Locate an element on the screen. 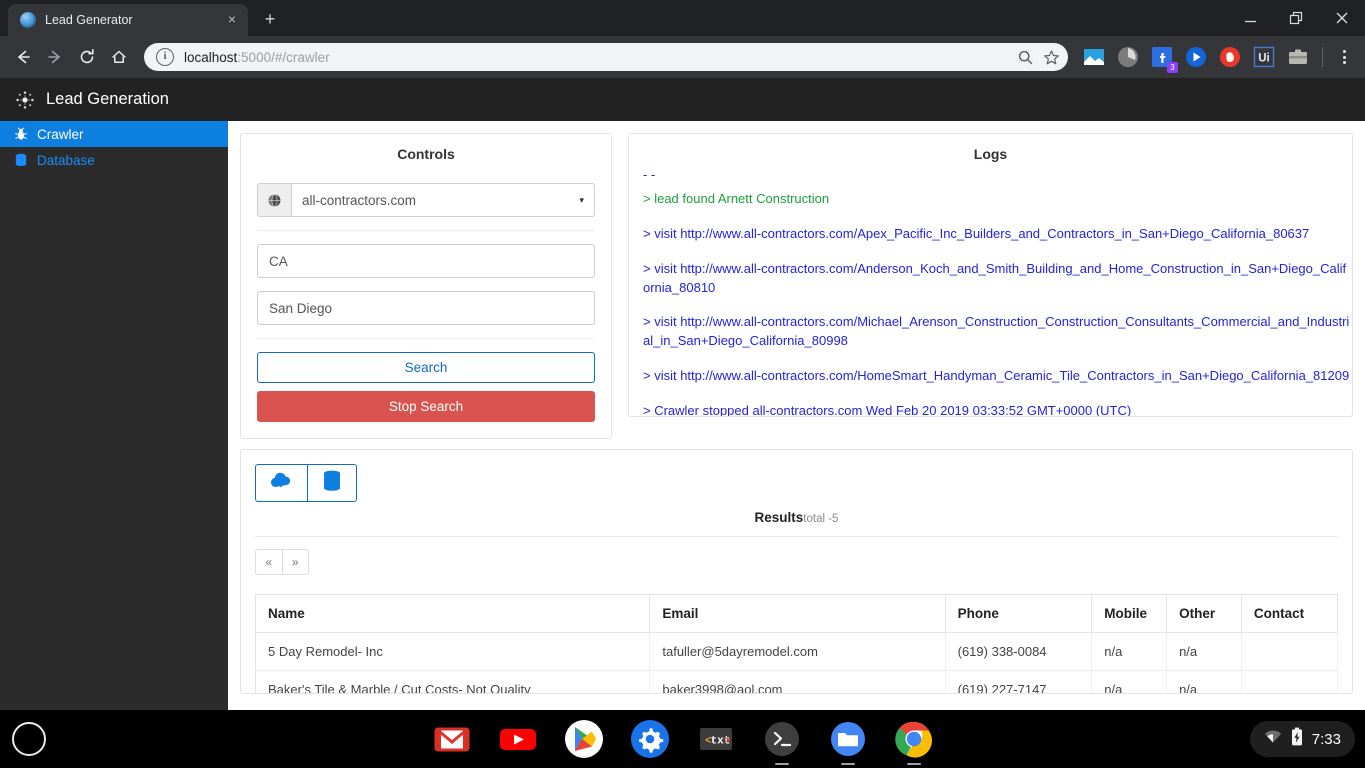 This screenshot has height=768, width=1365. column-header-contact: Contact is located at coordinates (1290, 613).